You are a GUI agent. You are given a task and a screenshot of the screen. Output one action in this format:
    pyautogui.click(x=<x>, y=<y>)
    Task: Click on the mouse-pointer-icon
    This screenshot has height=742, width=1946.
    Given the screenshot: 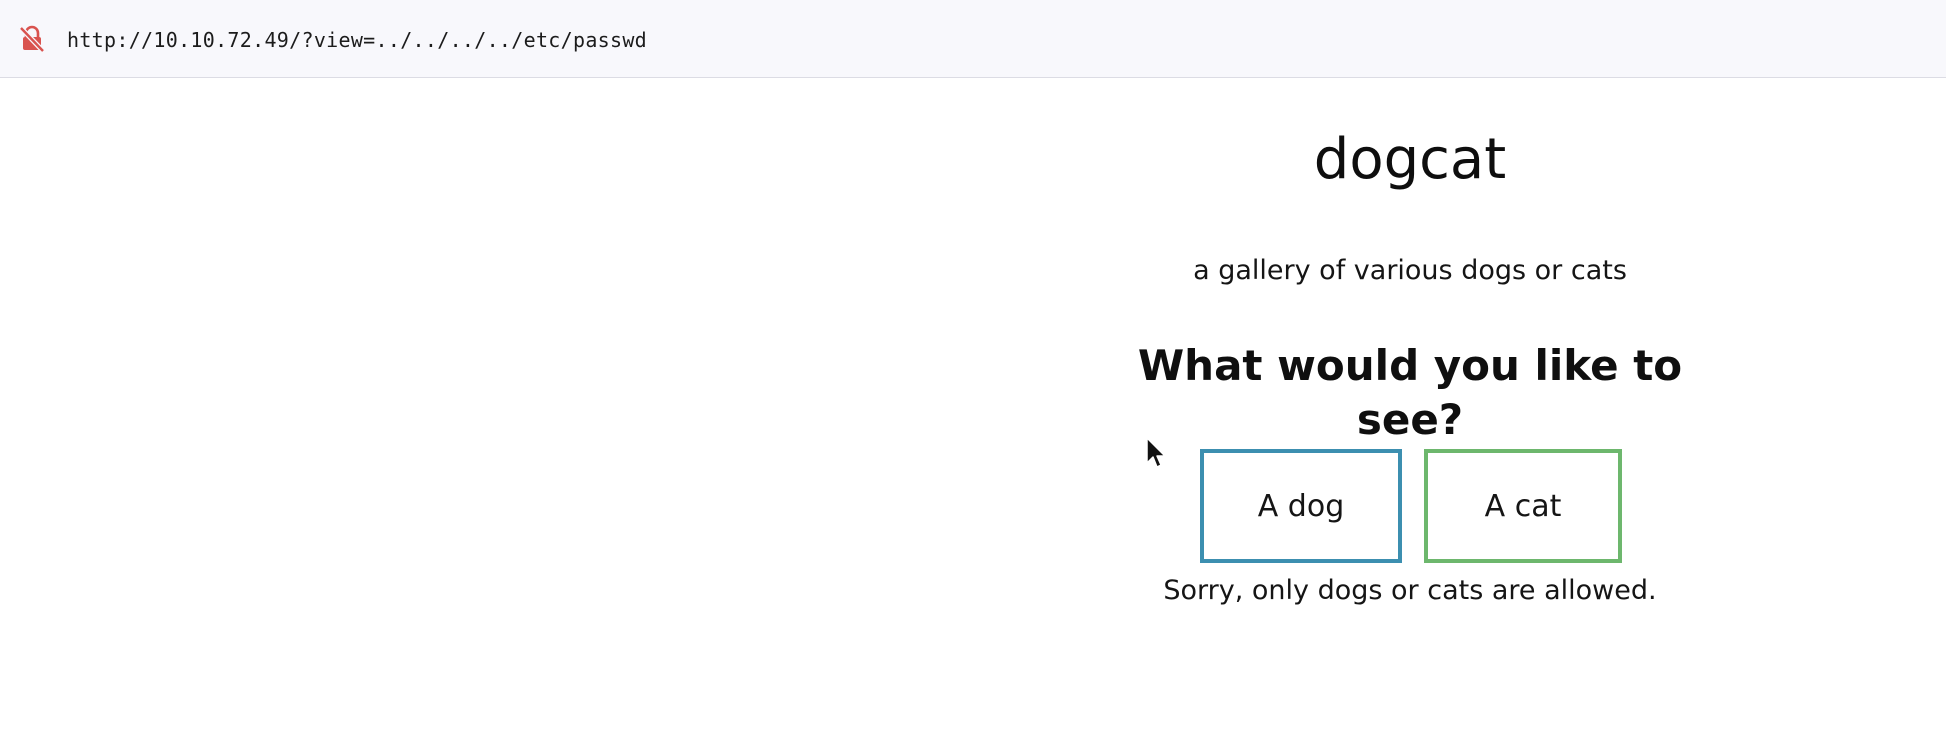 What is the action you would take?
    pyautogui.click(x=1156, y=453)
    